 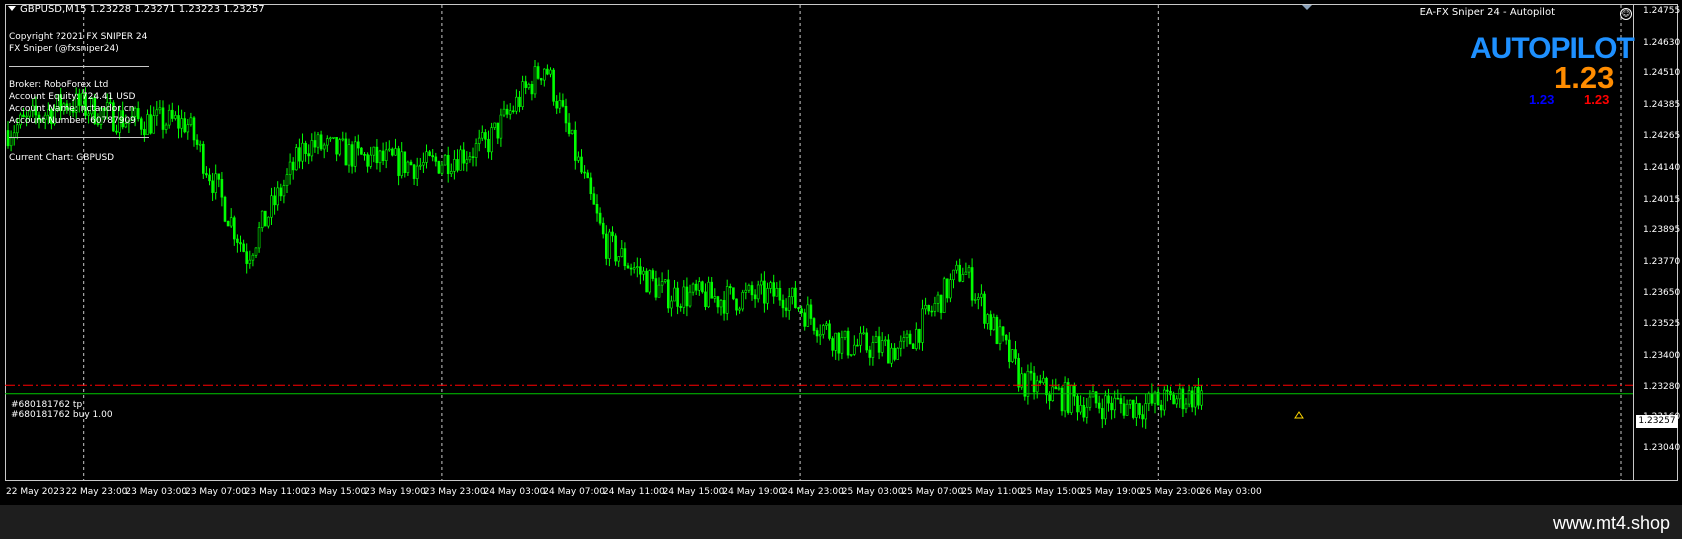 I want to click on smiley-icon: ☺, so click(x=1626, y=14).